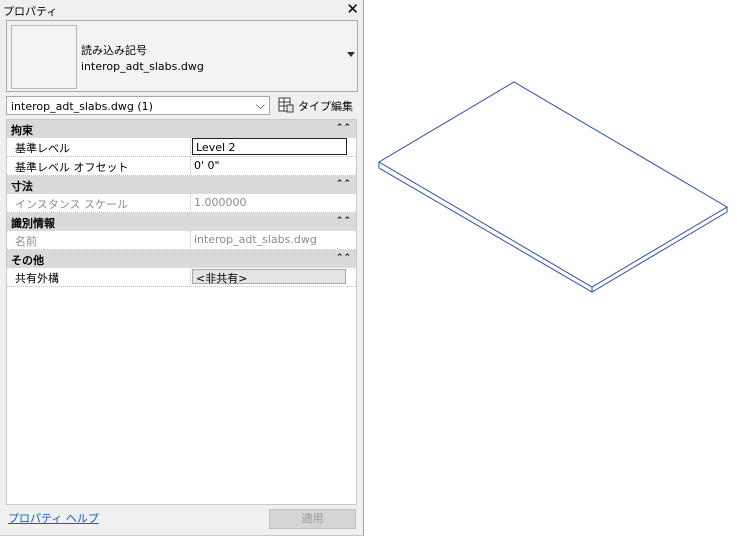  What do you see at coordinates (260, 105) in the screenshot?
I see `chevron-down-icon: ⌵` at bounding box center [260, 105].